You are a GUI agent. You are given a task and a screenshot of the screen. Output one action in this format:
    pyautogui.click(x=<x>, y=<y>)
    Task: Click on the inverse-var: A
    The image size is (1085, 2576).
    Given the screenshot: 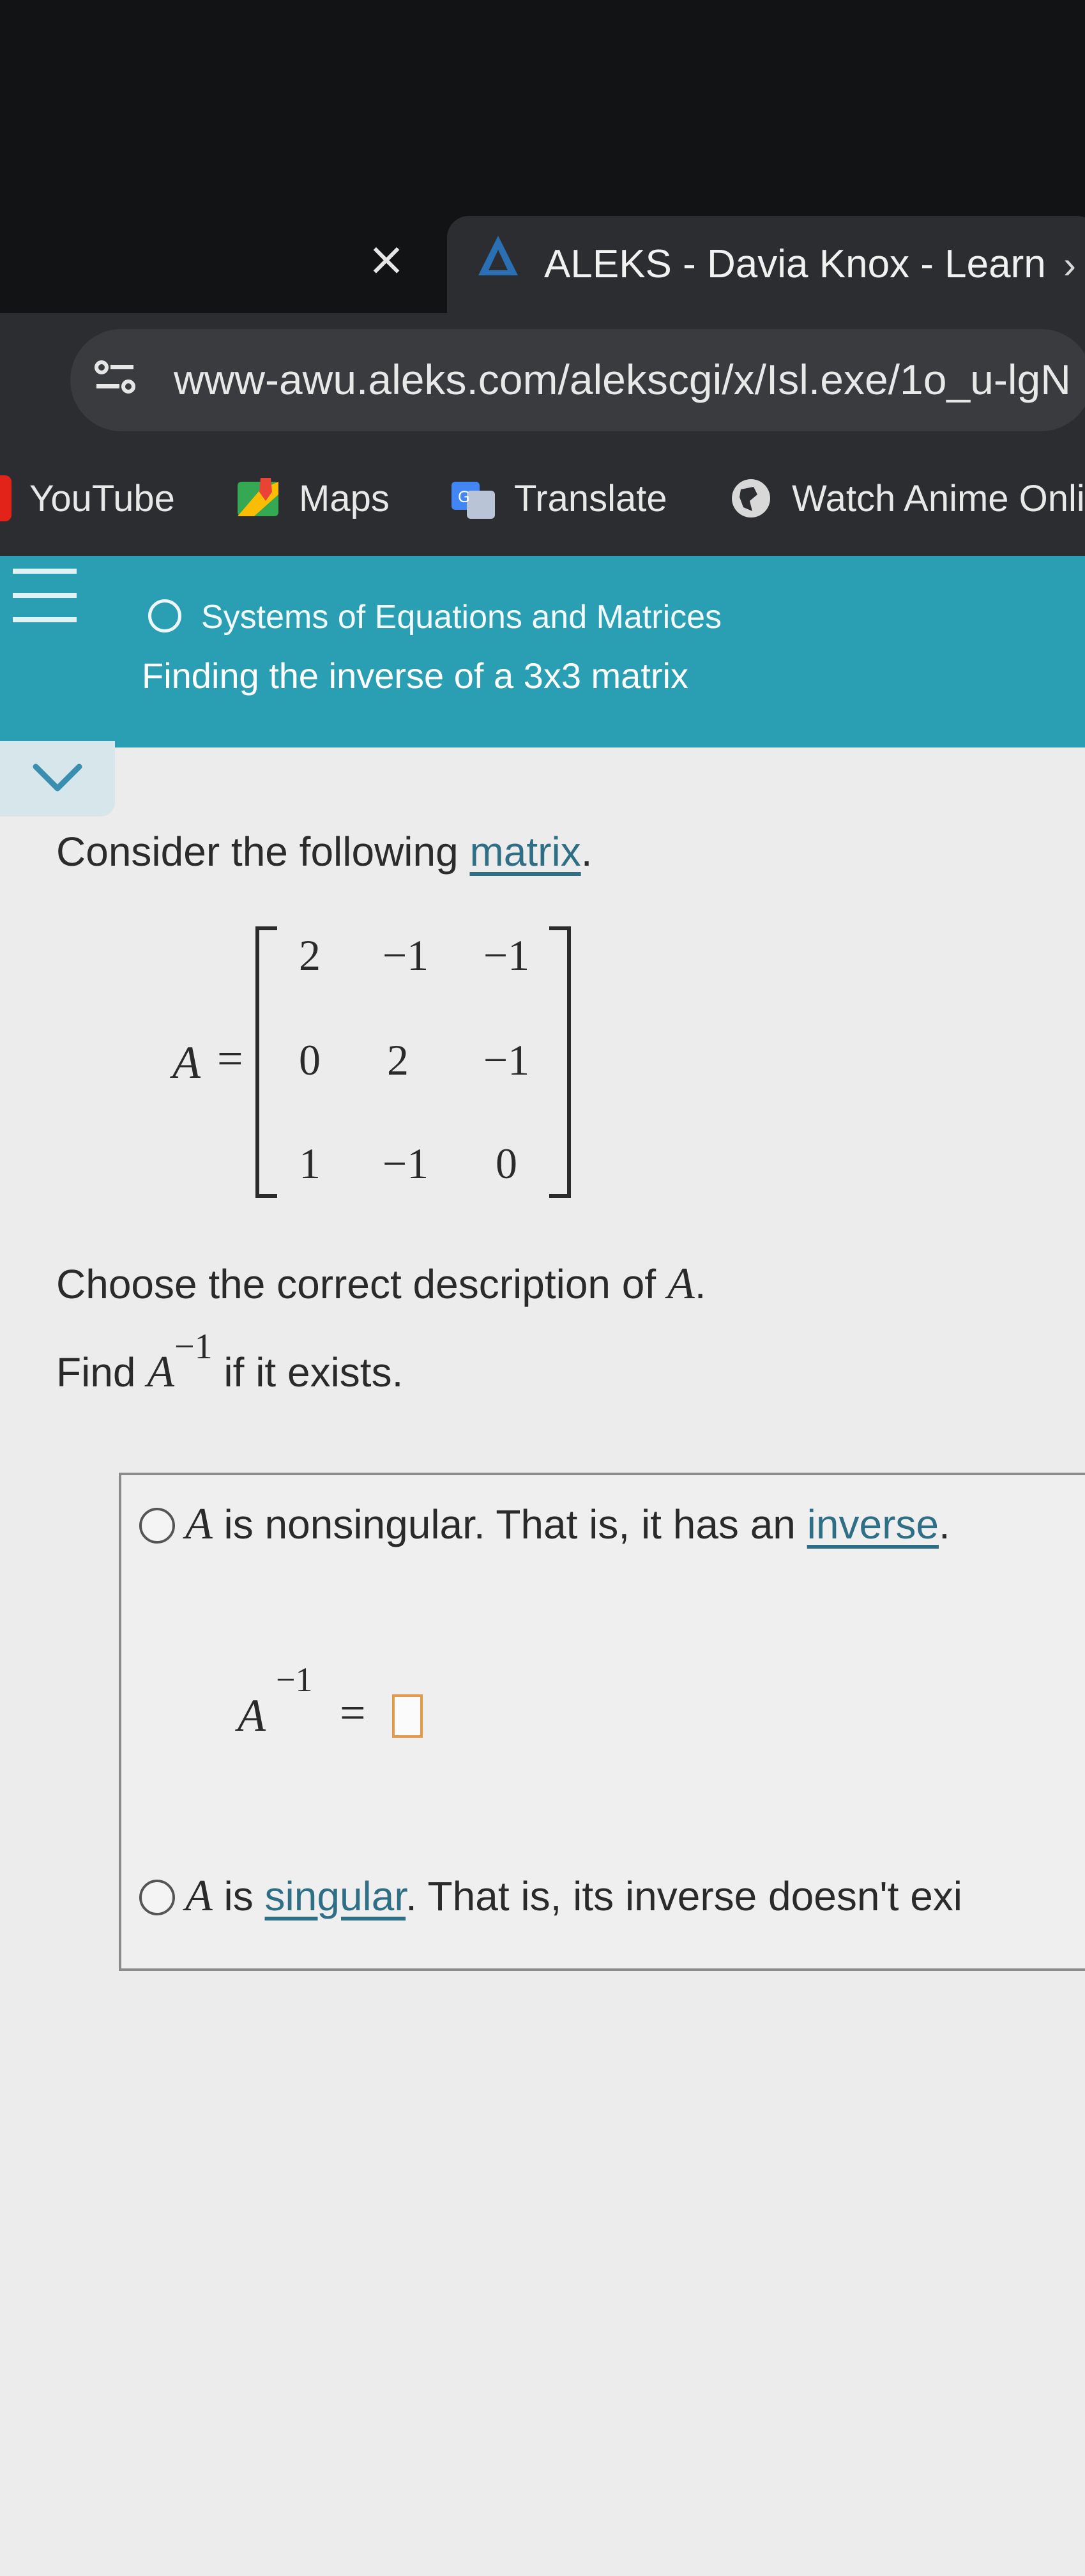 What is the action you would take?
    pyautogui.click(x=252, y=1715)
    